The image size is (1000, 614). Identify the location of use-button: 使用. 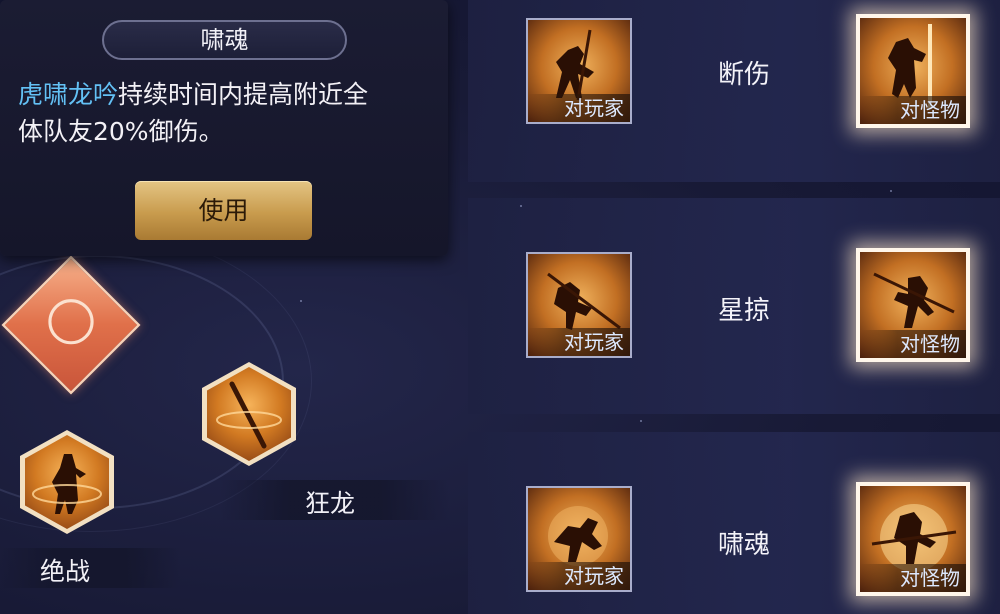
(223, 210).